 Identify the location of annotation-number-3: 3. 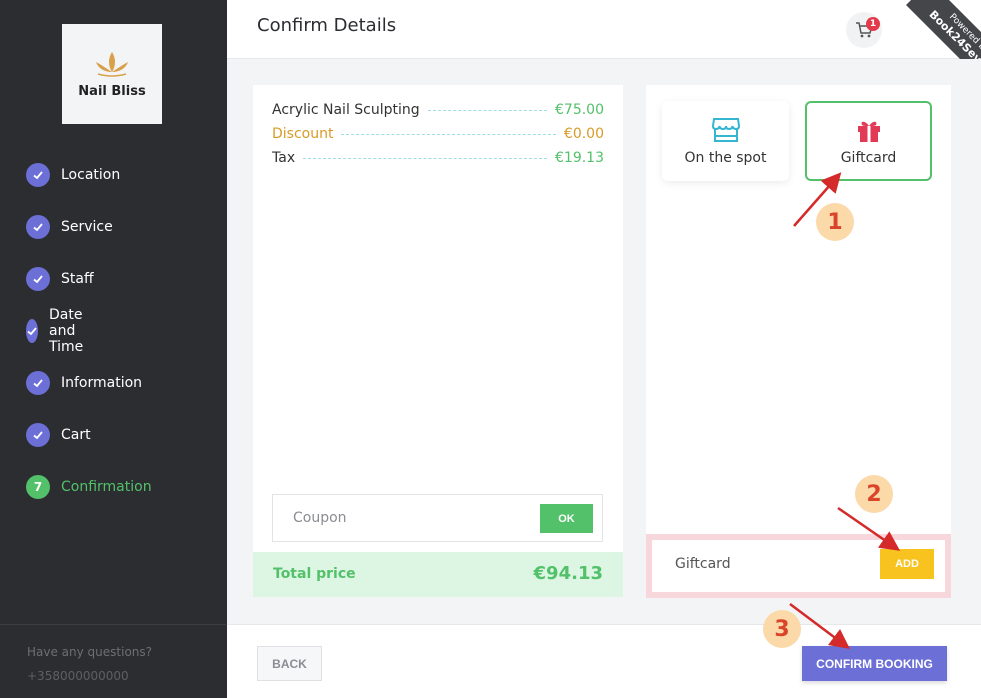
(782, 629).